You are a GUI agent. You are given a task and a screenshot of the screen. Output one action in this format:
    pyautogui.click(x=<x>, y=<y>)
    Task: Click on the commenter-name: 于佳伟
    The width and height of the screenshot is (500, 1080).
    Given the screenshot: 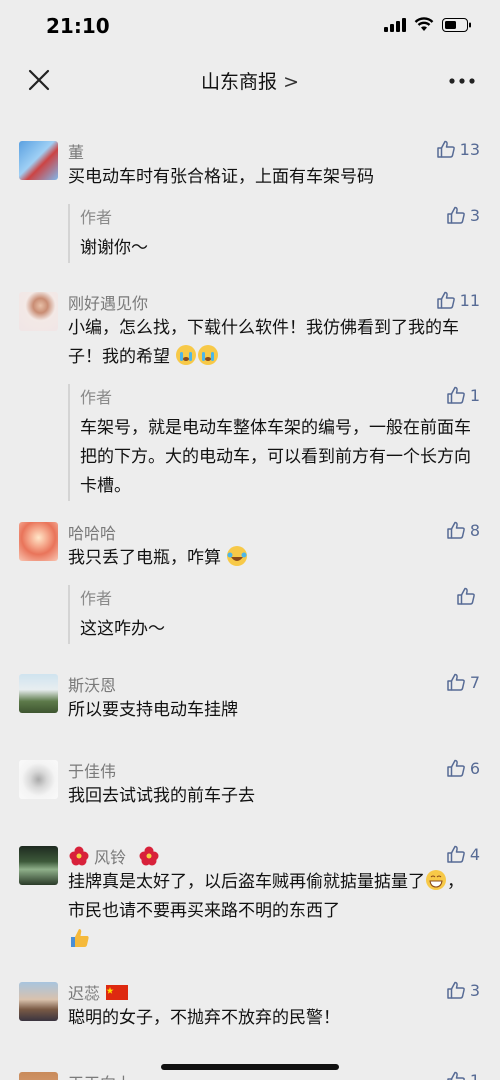 What is the action you would take?
    pyautogui.click(x=92, y=770)
    